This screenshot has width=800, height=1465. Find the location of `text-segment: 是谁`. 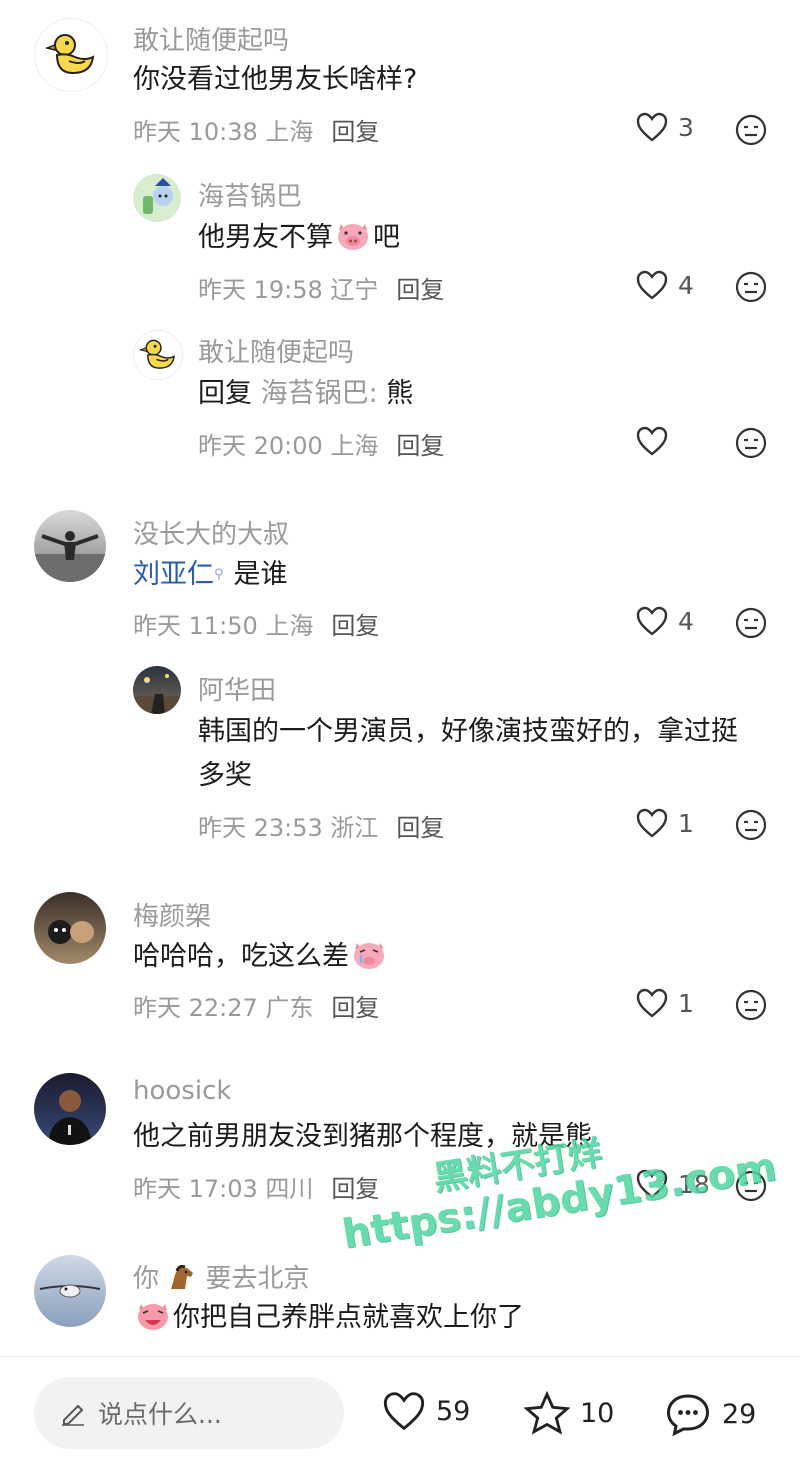

text-segment: 是谁 is located at coordinates (260, 574).